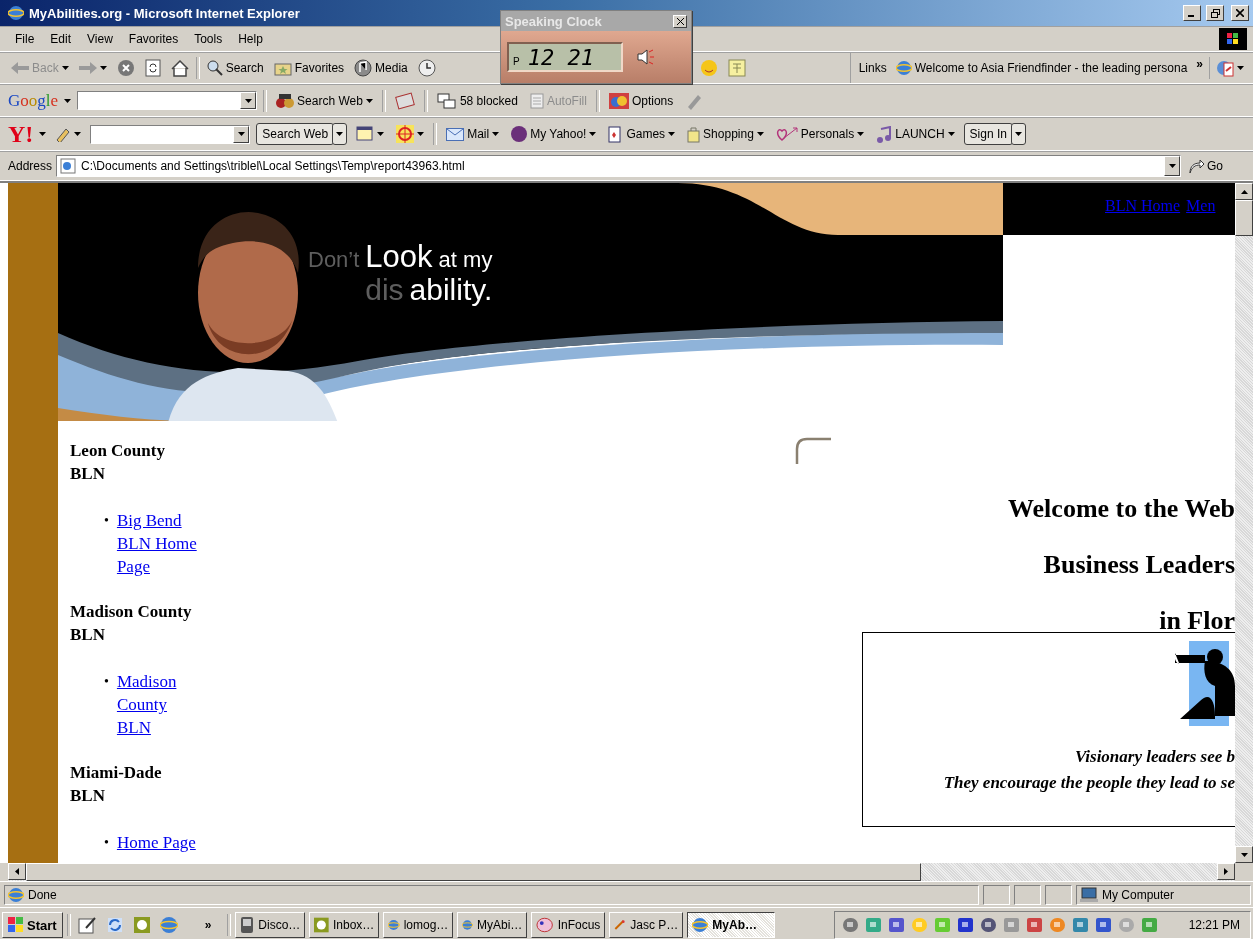 This screenshot has height=939, width=1253. I want to click on quote-line: They encourage the people they lead to se, so click(1089, 783).